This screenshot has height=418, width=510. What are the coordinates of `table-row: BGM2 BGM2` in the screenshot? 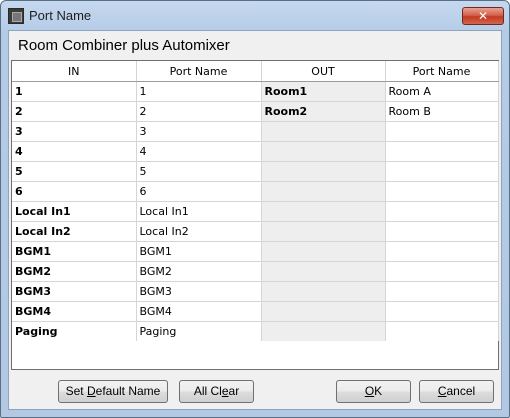 It's located at (255, 271).